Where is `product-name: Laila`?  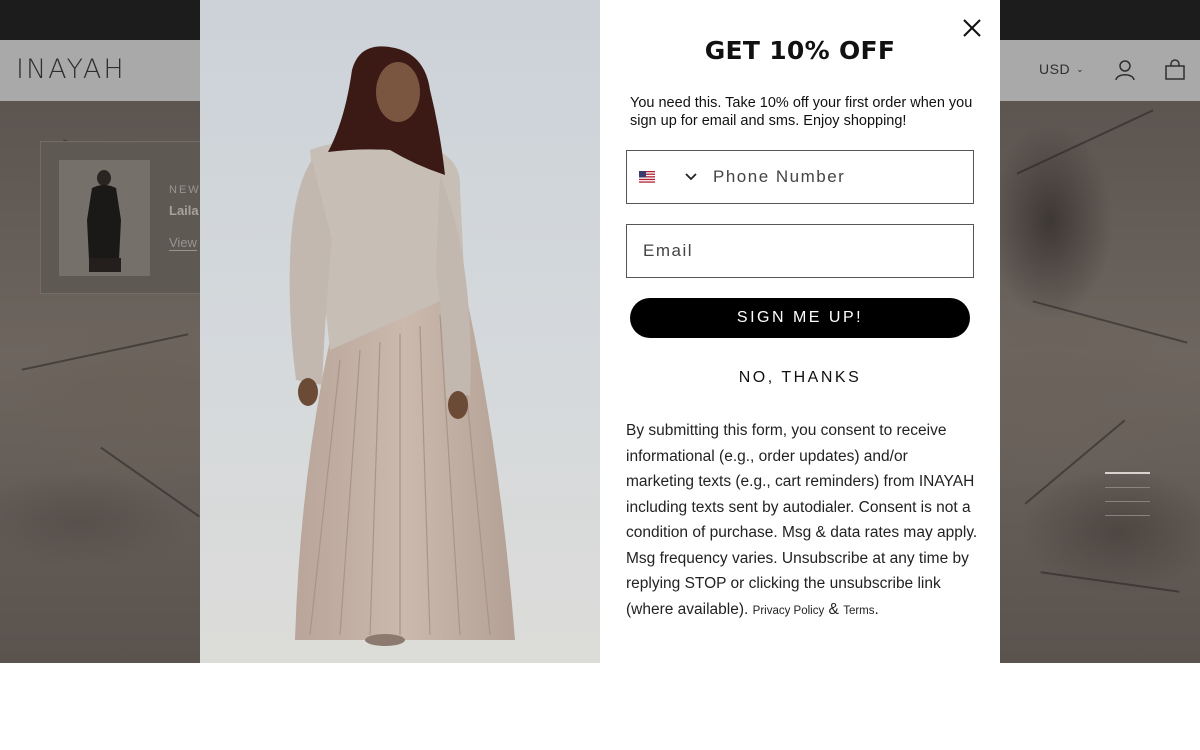 product-name: Laila is located at coordinates (184, 210).